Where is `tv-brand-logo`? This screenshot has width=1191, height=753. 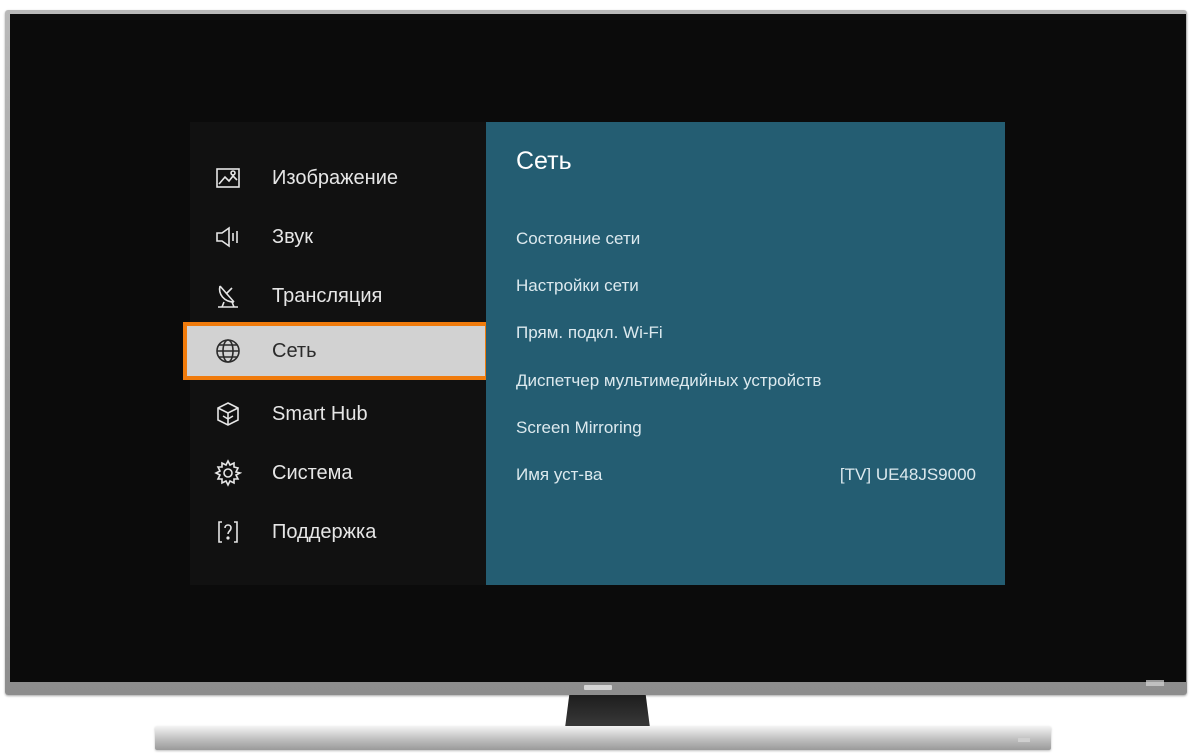 tv-brand-logo is located at coordinates (598, 687).